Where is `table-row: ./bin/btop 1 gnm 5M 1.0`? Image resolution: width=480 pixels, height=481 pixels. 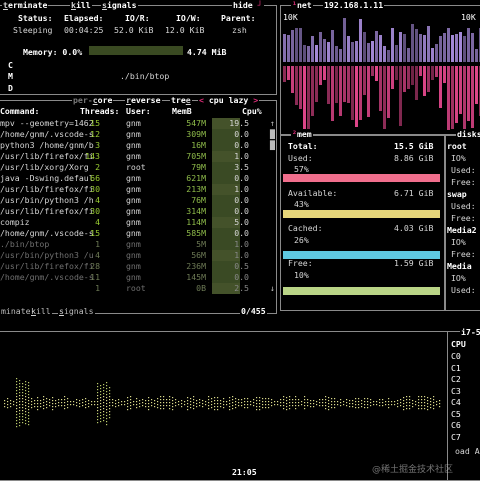 table-row: ./bin/btop 1 gnm 5M 1.0 is located at coordinates (138, 244).